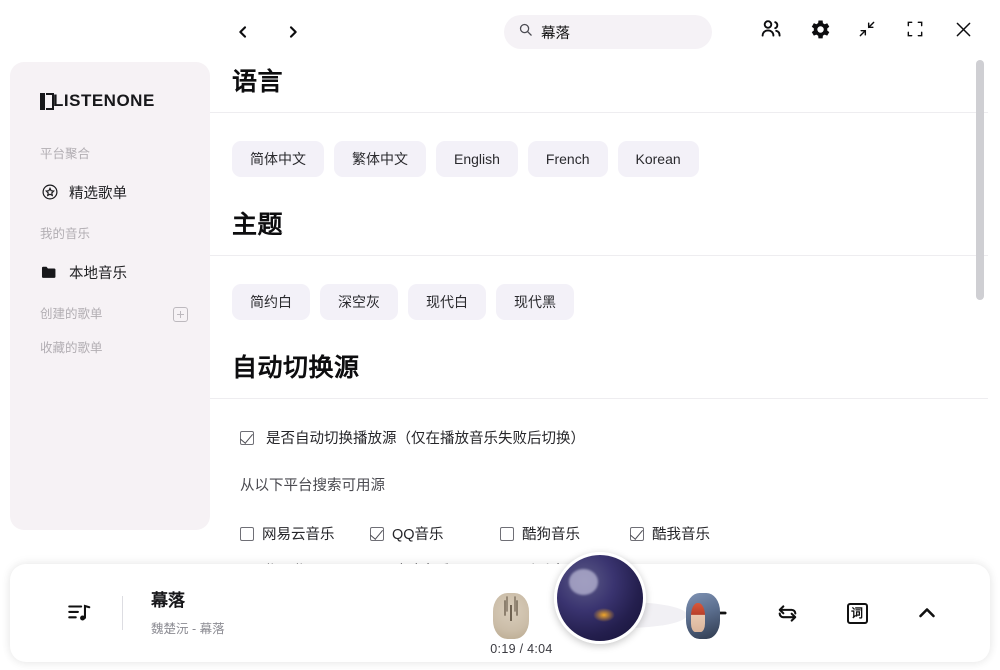 The image size is (1000, 670). What do you see at coordinates (271, 302) in the screenshot?
I see `theme-option-simple-white: 简约白` at bounding box center [271, 302].